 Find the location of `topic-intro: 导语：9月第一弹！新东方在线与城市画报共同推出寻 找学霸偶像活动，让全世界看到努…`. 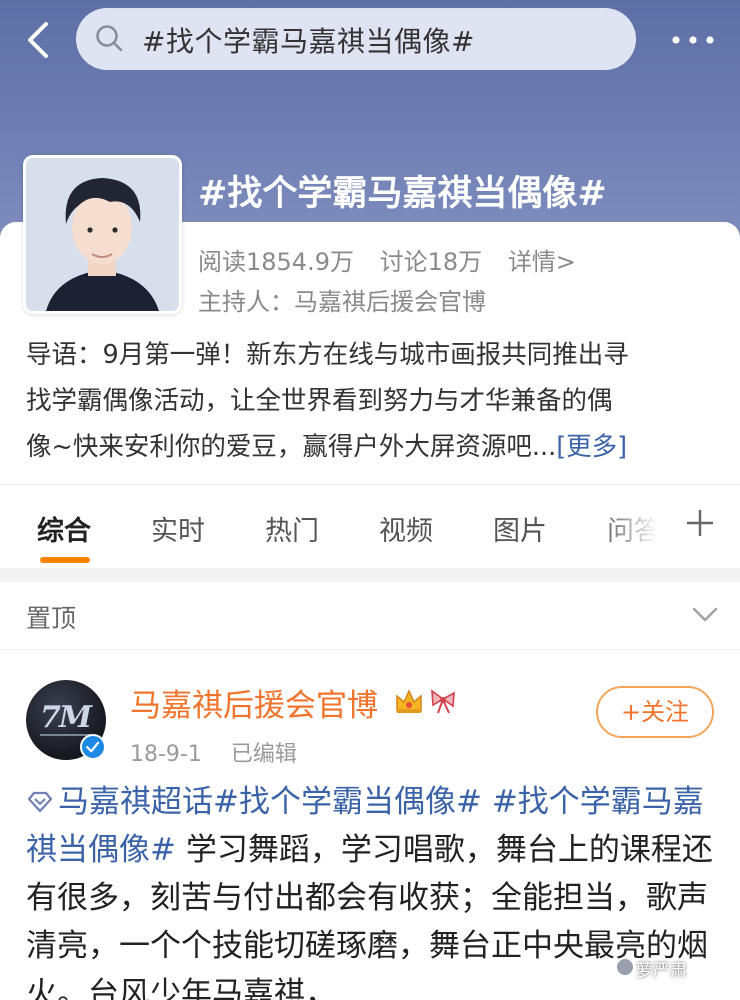

topic-intro: 导语：9月第一弹！新东方在线与城市画报共同推出寻 找学霸偶像活动，让全世界看到努… is located at coordinates (371, 401).